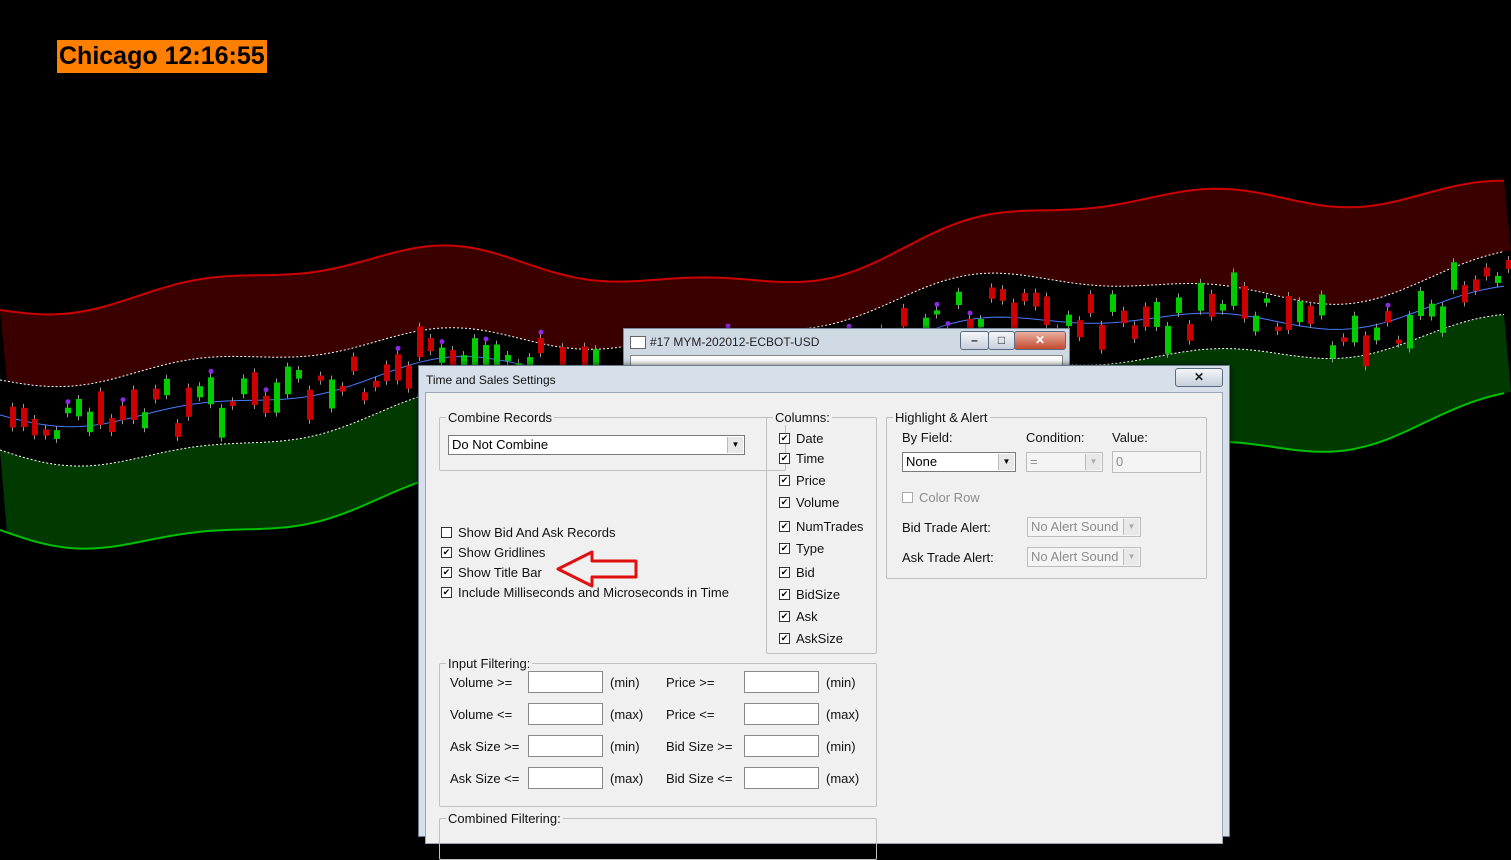 Image resolution: width=1511 pixels, height=860 pixels. Describe the element at coordinates (784, 458) in the screenshot. I see `checkbox-column-time` at that location.